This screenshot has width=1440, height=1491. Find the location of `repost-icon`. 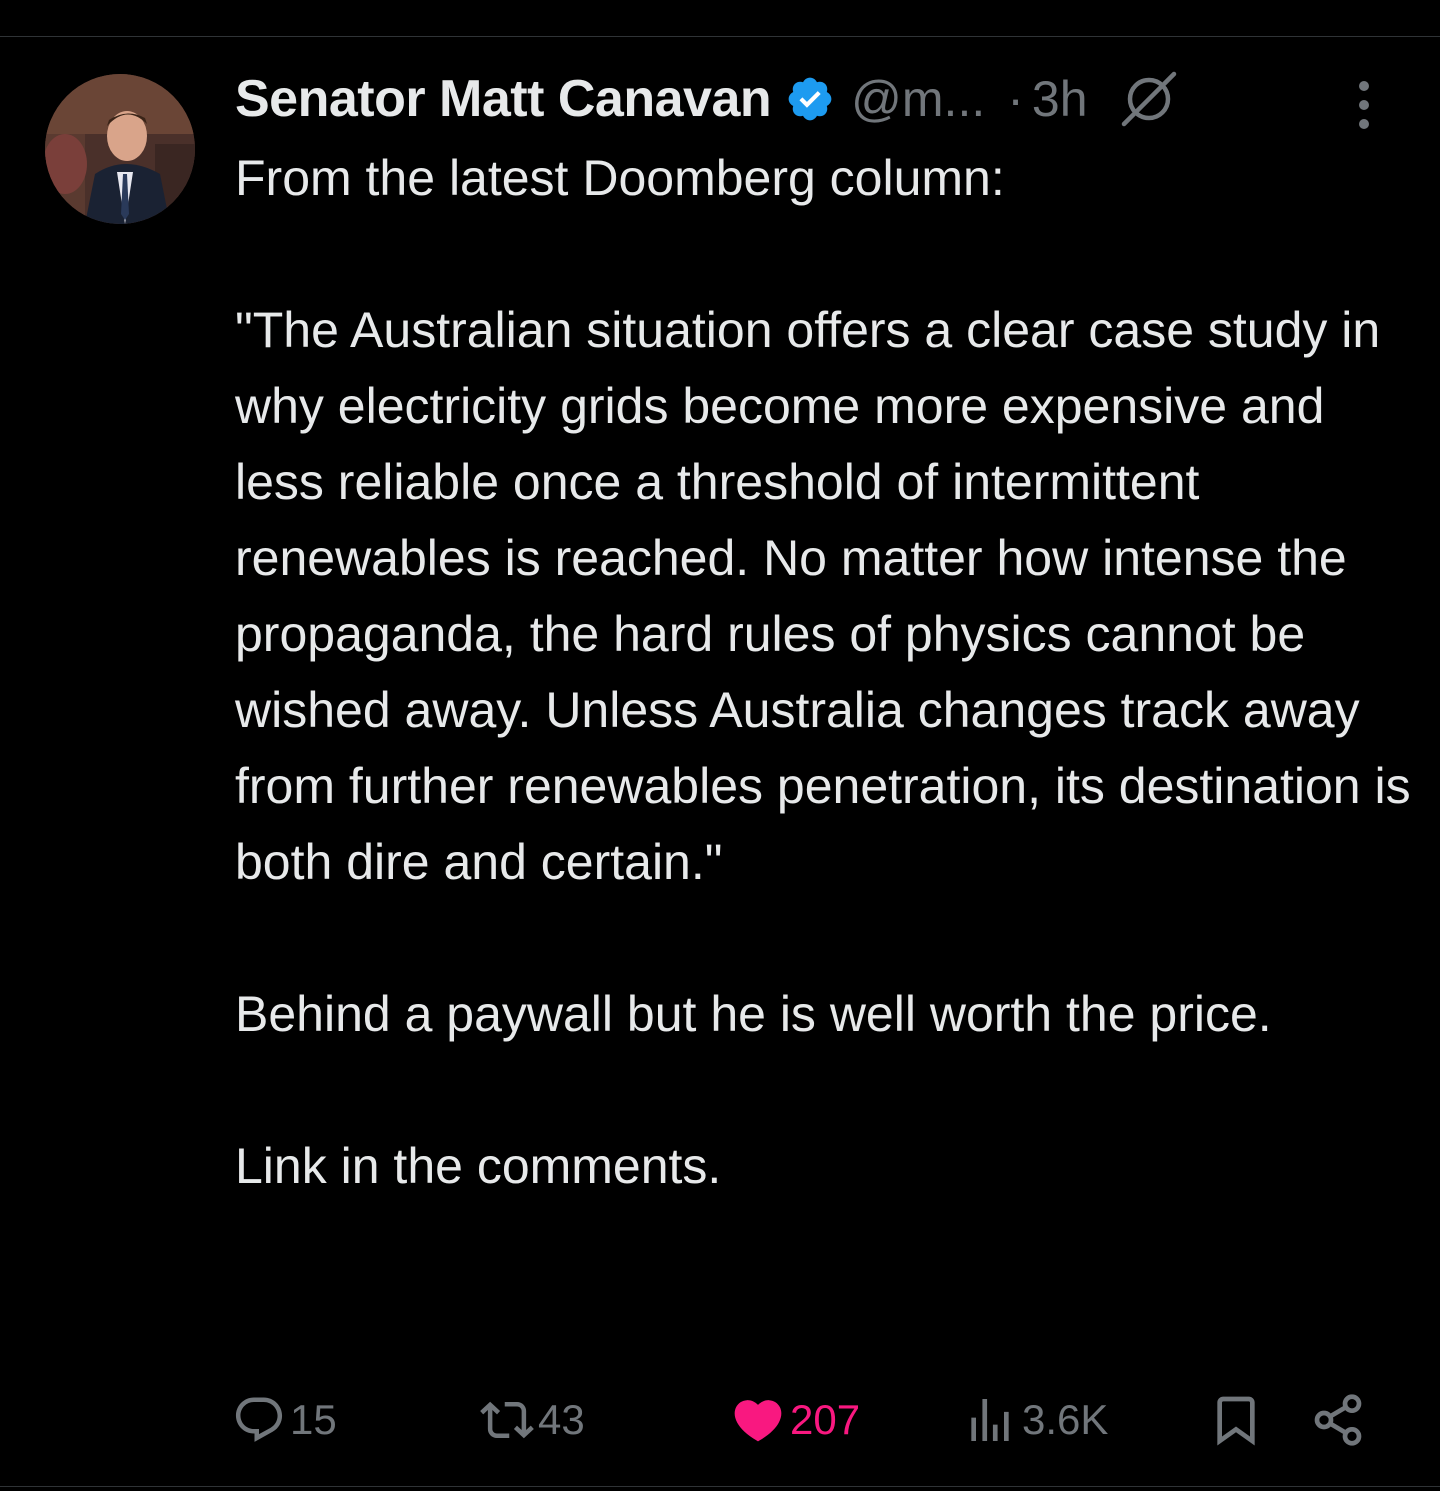

repost-icon is located at coordinates (507, 1420).